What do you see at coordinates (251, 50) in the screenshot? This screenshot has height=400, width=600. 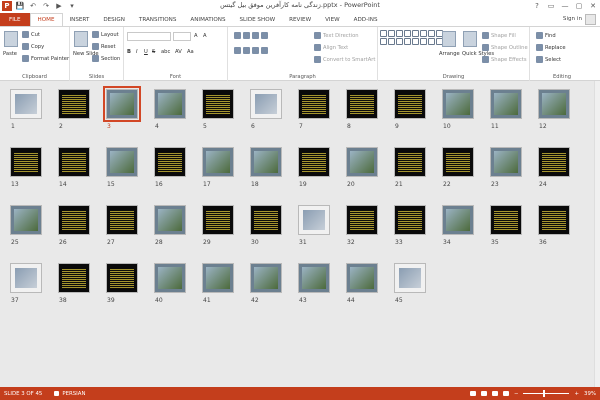 I see `alignment-buttons` at bounding box center [251, 50].